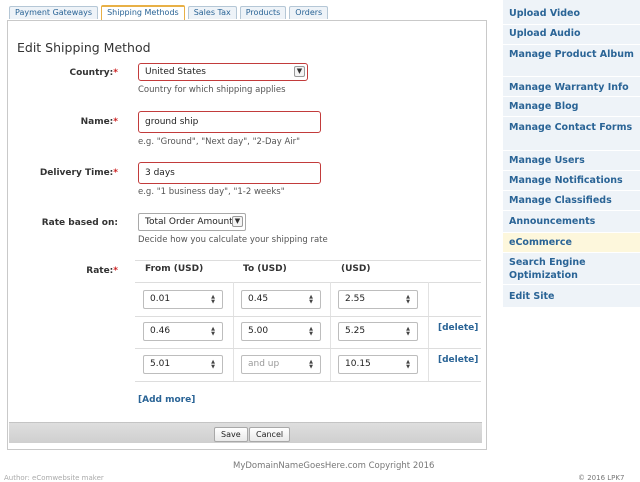  I want to click on sidebar-item-manage-notifications: Manage Notifications, so click(571, 180).